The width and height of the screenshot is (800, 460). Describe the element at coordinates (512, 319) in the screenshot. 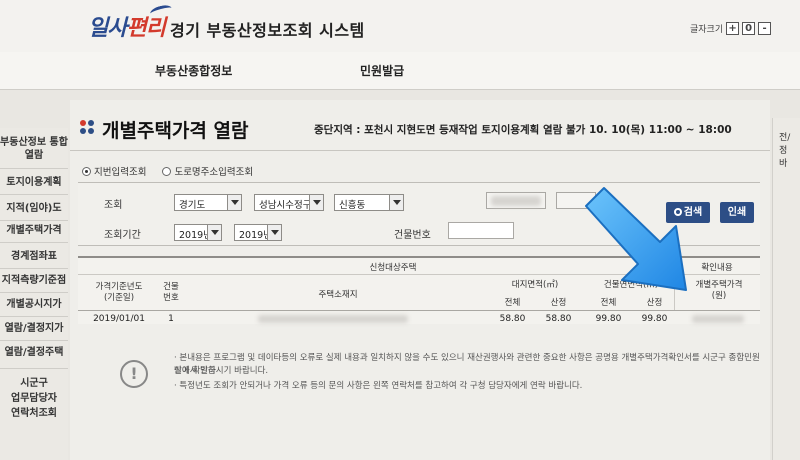

I see `cell-land-total: 58.80` at that location.